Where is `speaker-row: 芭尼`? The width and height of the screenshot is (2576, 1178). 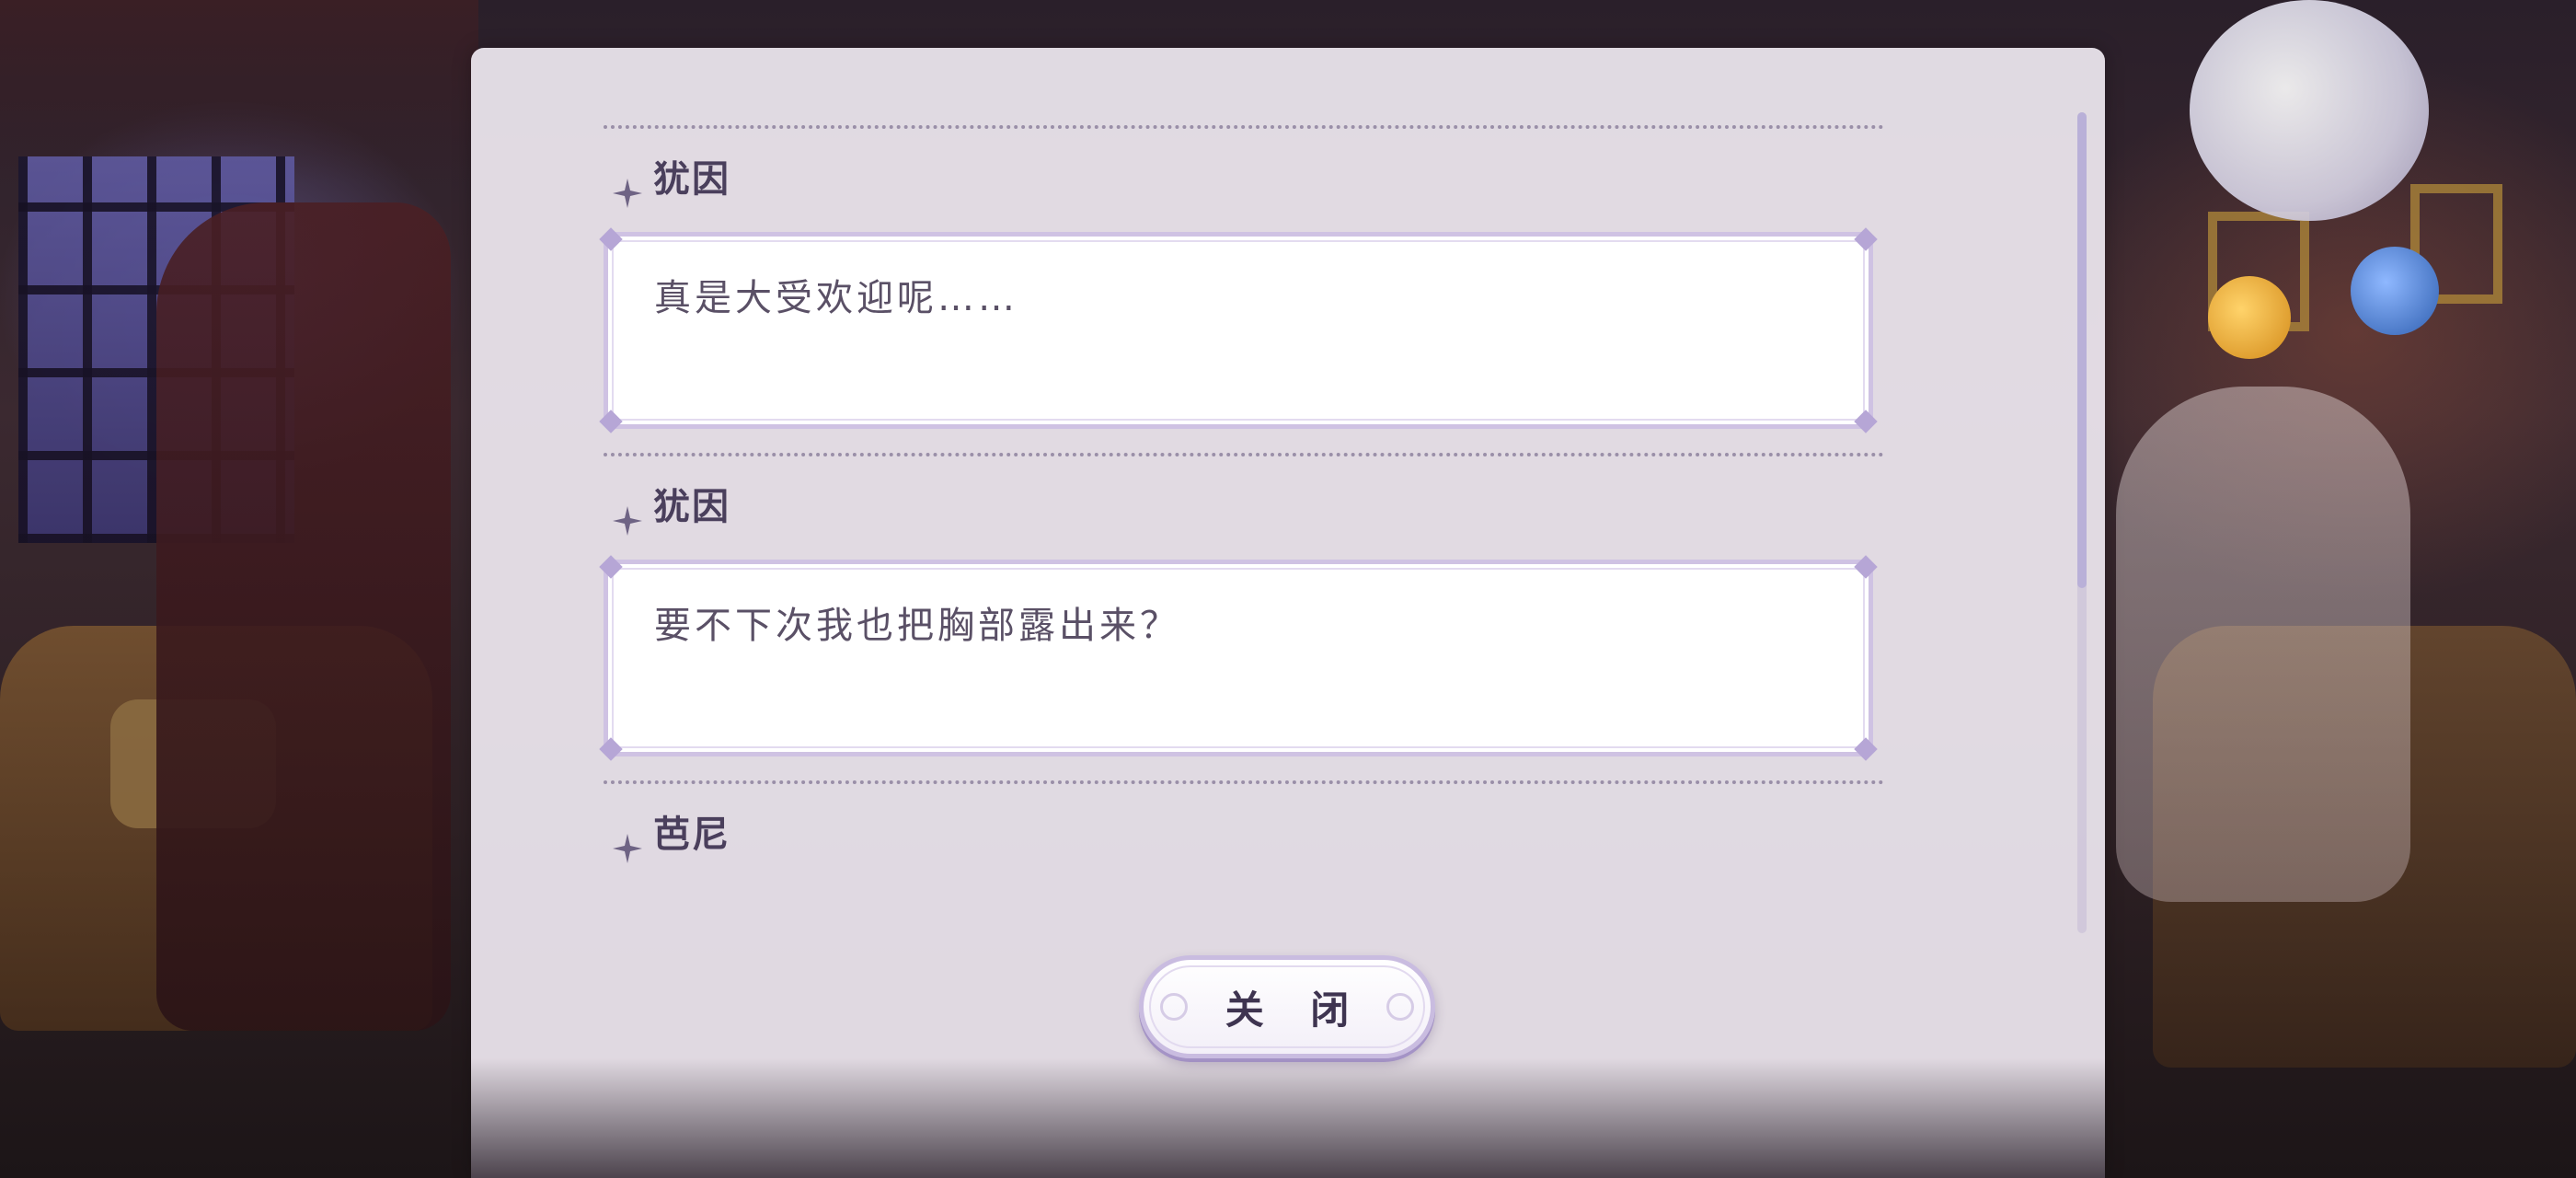
speaker-row: 芭尼 is located at coordinates (1244, 835).